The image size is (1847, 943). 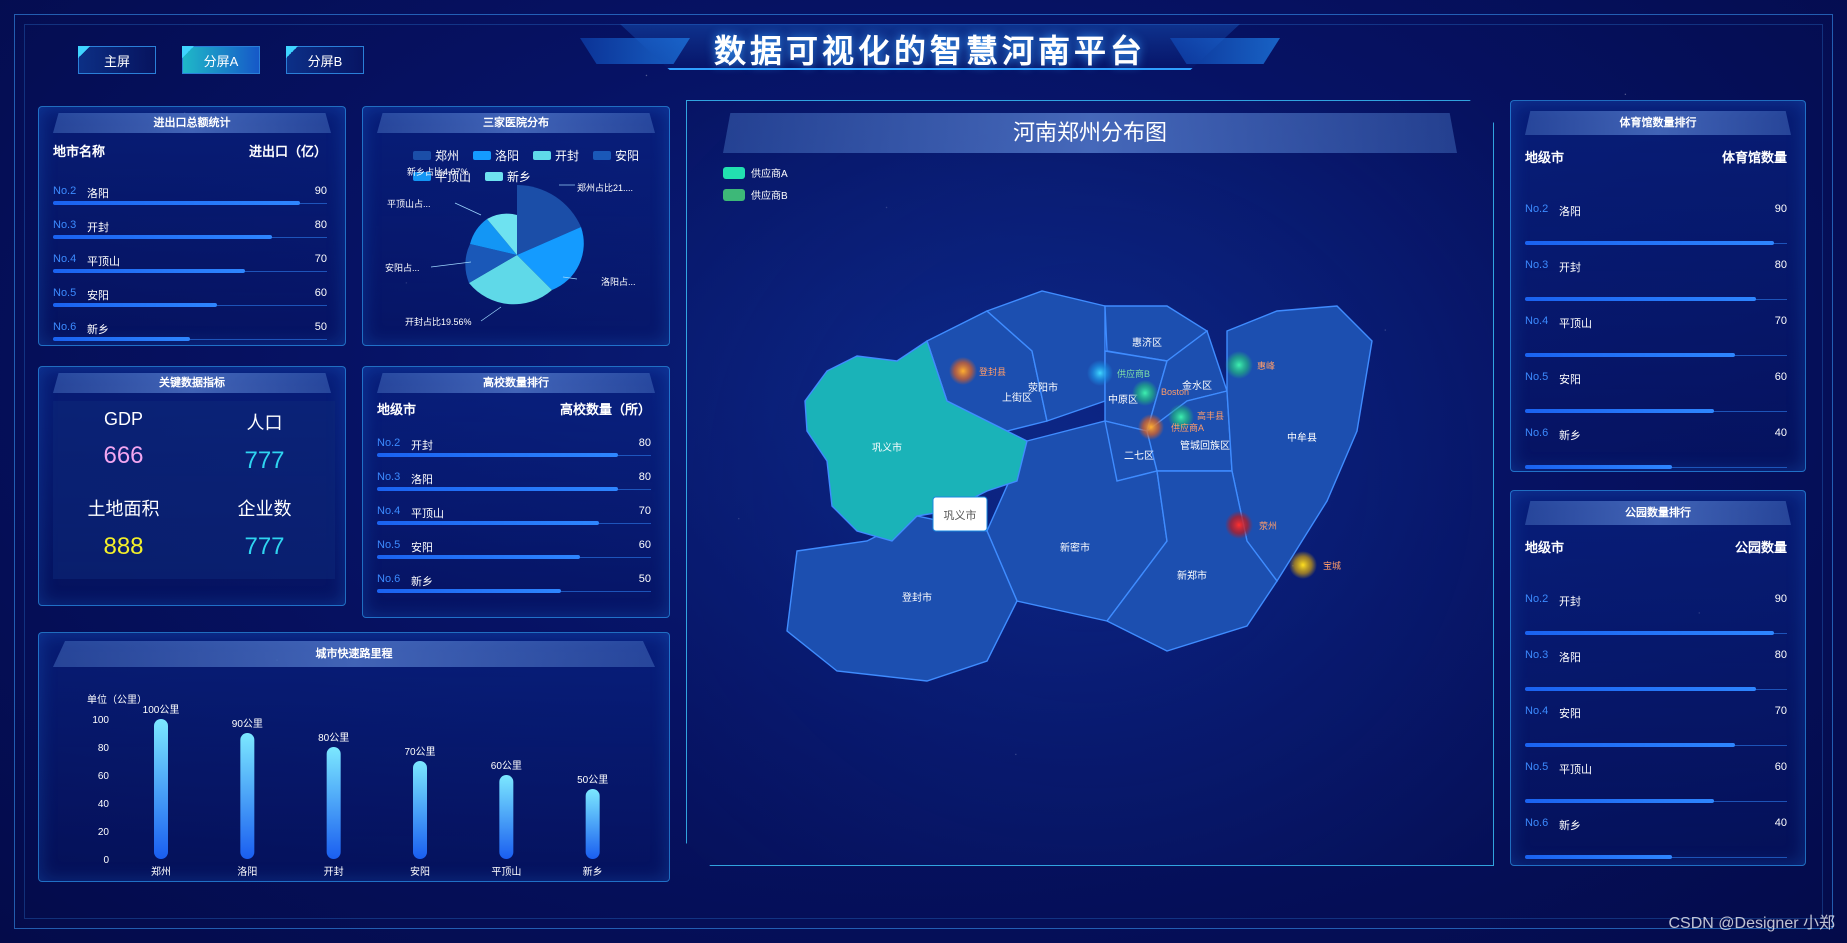 What do you see at coordinates (287, 151) in the screenshot?
I see `header-value: 进出口（亿）` at bounding box center [287, 151].